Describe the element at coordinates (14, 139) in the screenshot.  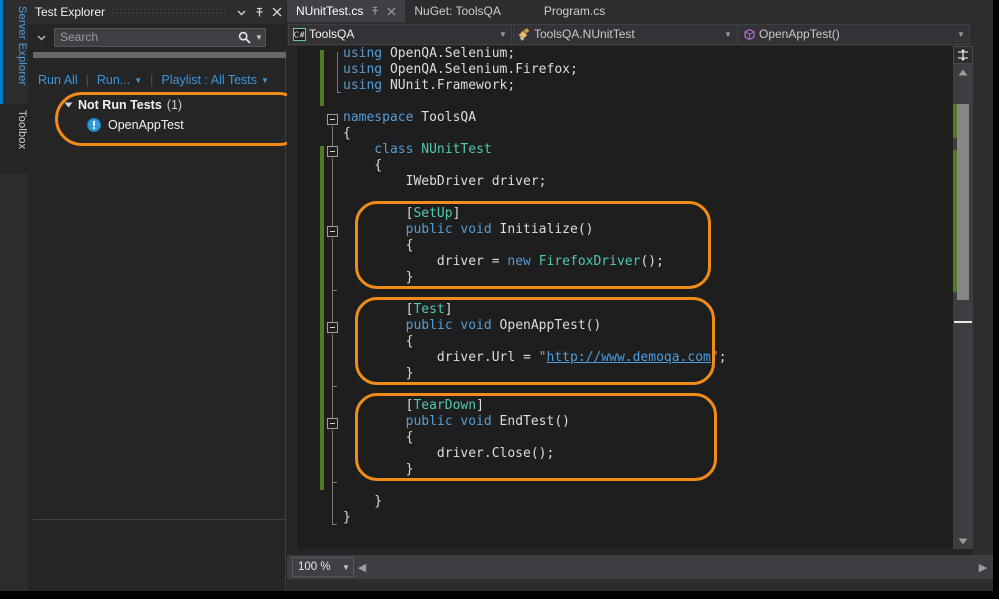
I see `dock-tab-toolbox: Toolbox` at that location.